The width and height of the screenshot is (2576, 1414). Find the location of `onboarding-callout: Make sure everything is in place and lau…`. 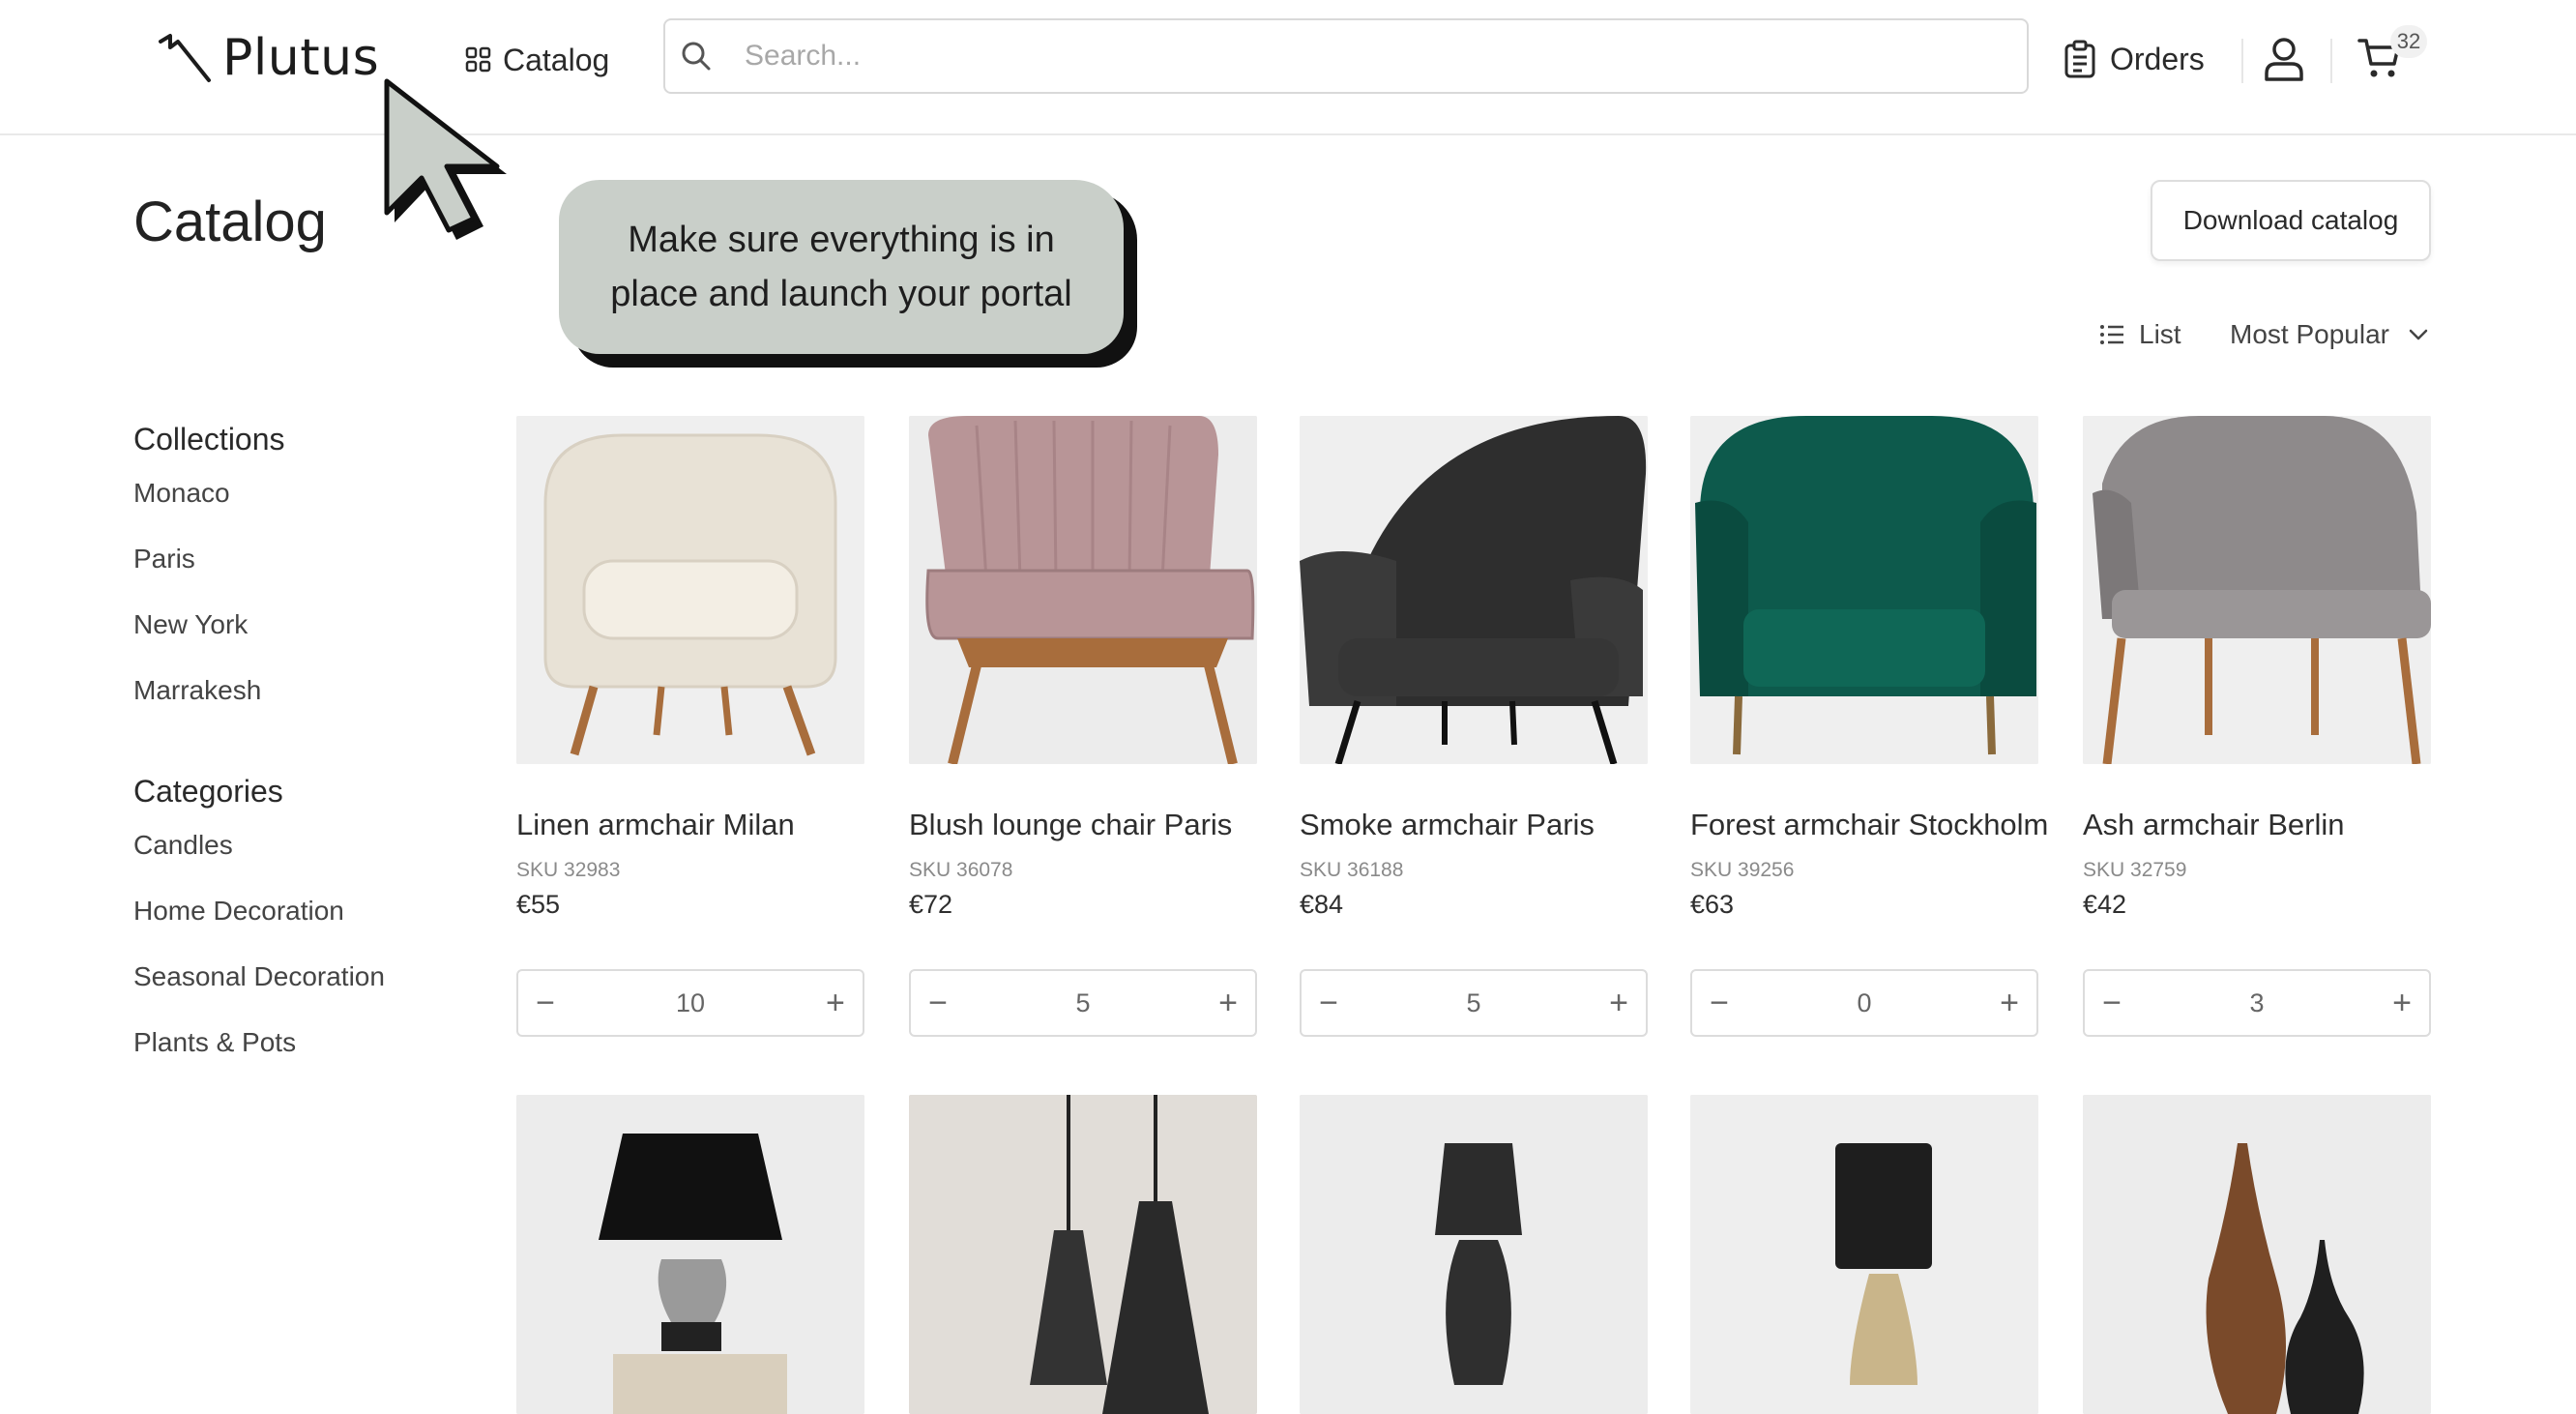

onboarding-callout: Make sure everything is in place and lau… is located at coordinates (841, 267).